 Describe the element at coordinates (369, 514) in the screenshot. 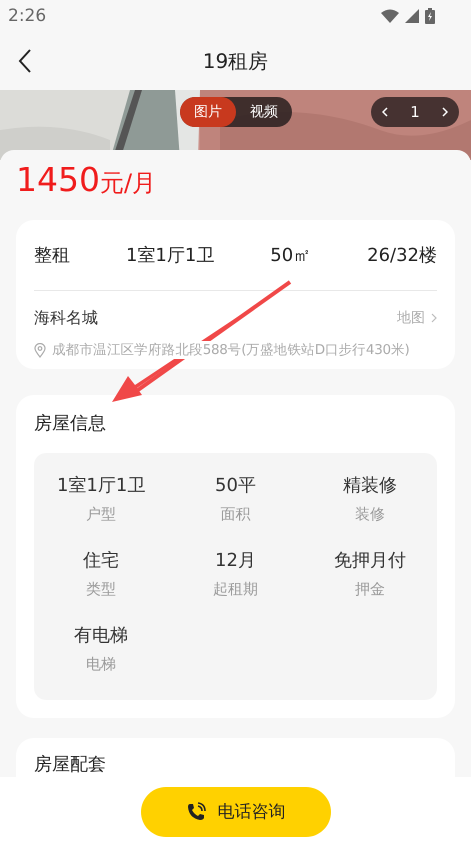

I see `info-label: 装修` at that location.